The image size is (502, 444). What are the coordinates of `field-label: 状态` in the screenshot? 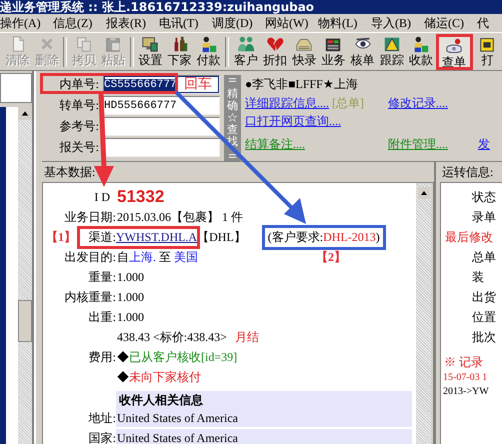 It's located at (484, 197).